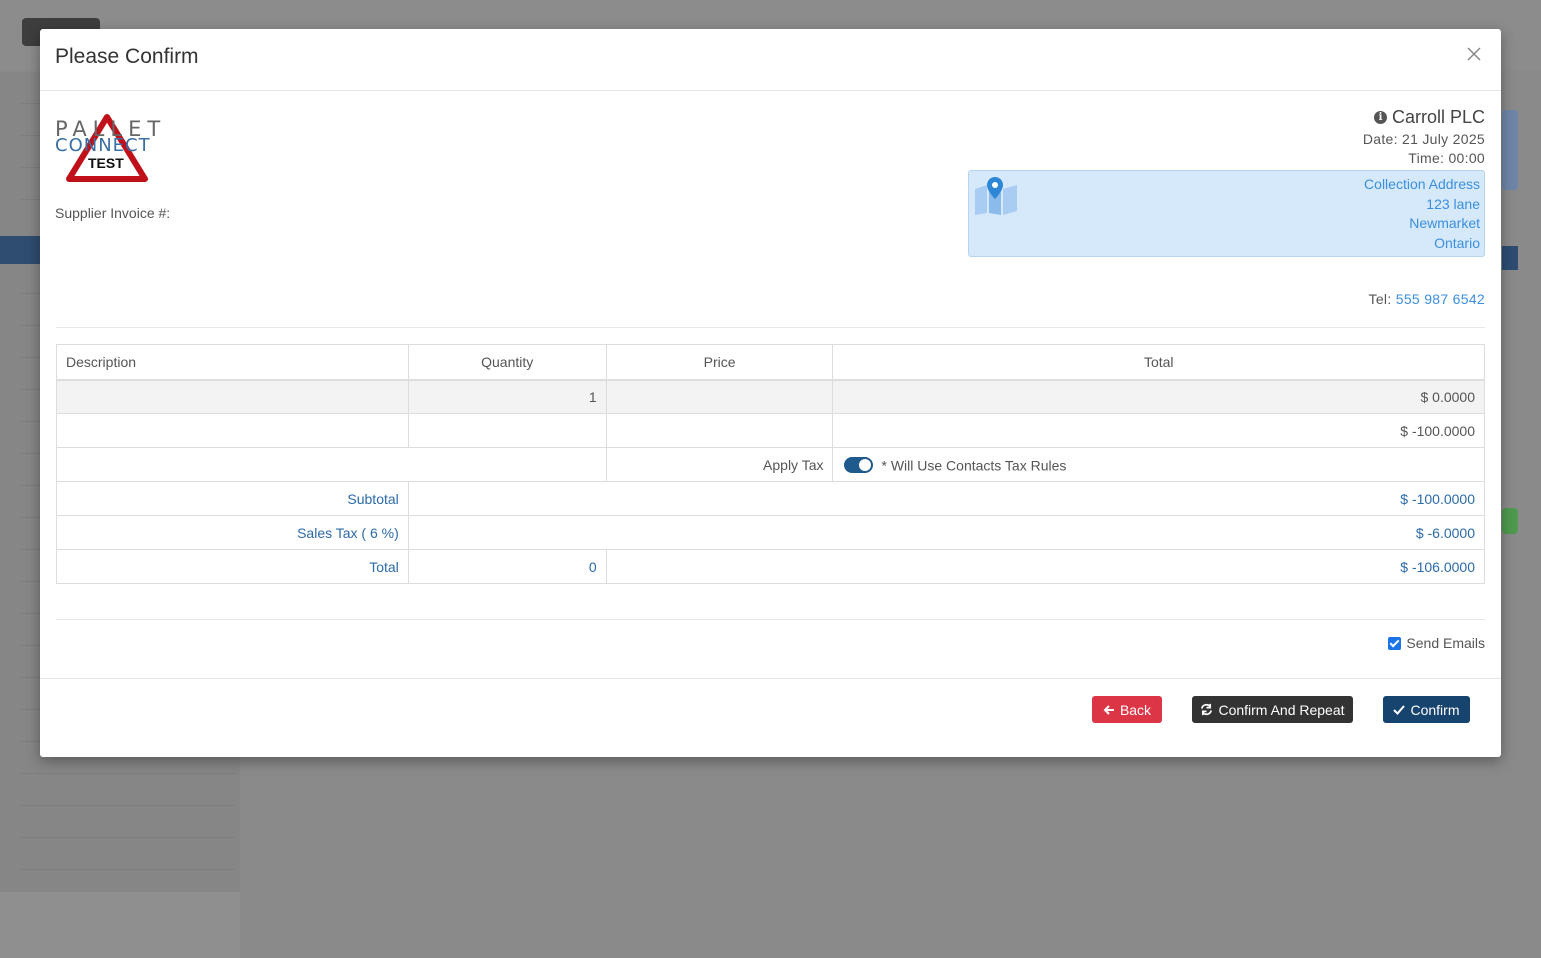 Image resolution: width=1541 pixels, height=958 pixels. What do you see at coordinates (1399, 709) in the screenshot?
I see `check-icon` at bounding box center [1399, 709].